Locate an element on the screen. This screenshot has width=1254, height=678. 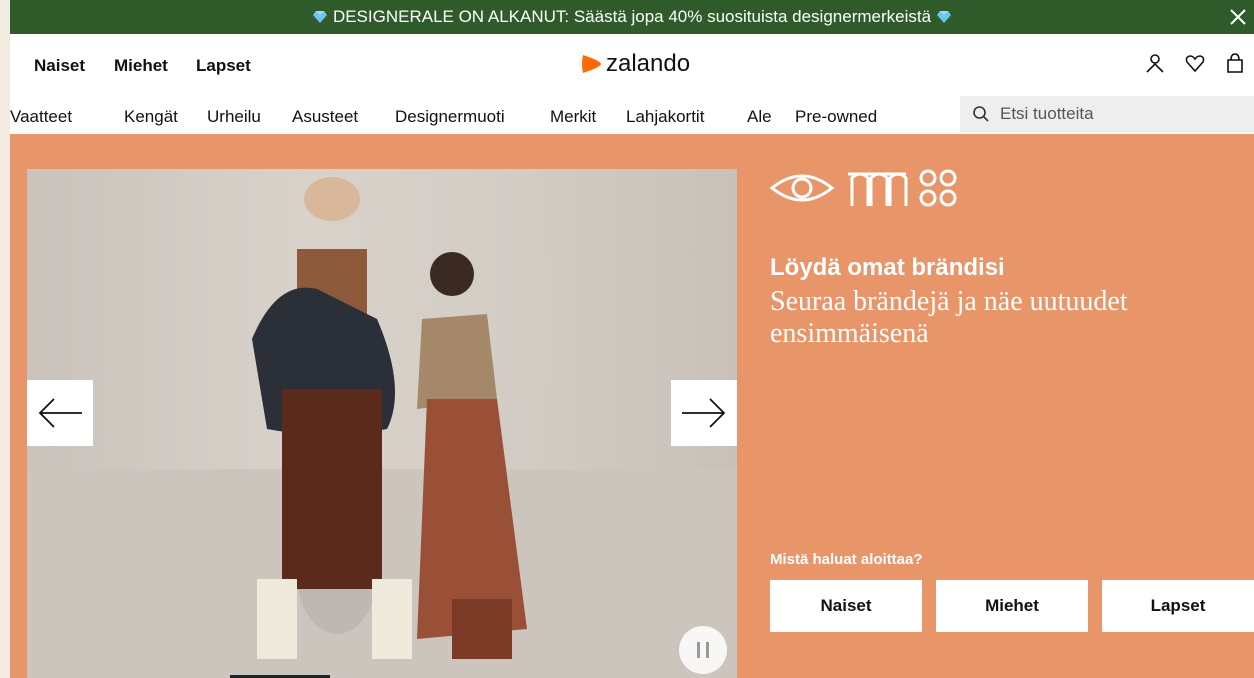
bag-icon is located at coordinates (1235, 63).